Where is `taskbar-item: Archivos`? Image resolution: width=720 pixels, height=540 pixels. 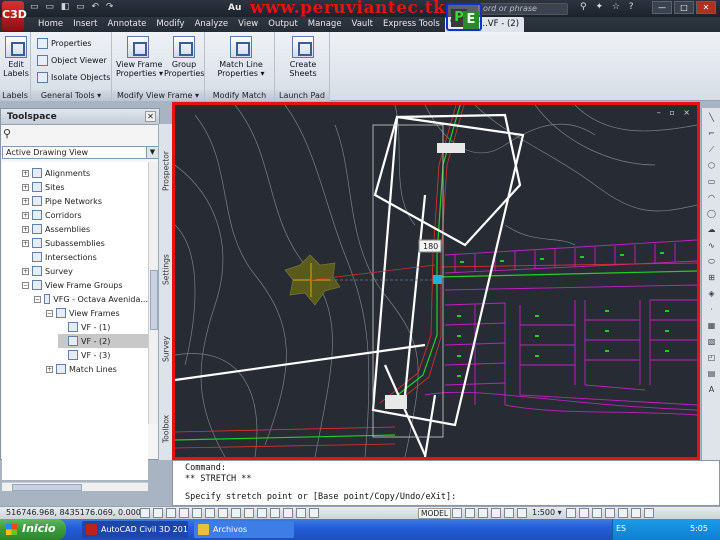
taskbar-item: Archivos is located at coordinates (244, 529).